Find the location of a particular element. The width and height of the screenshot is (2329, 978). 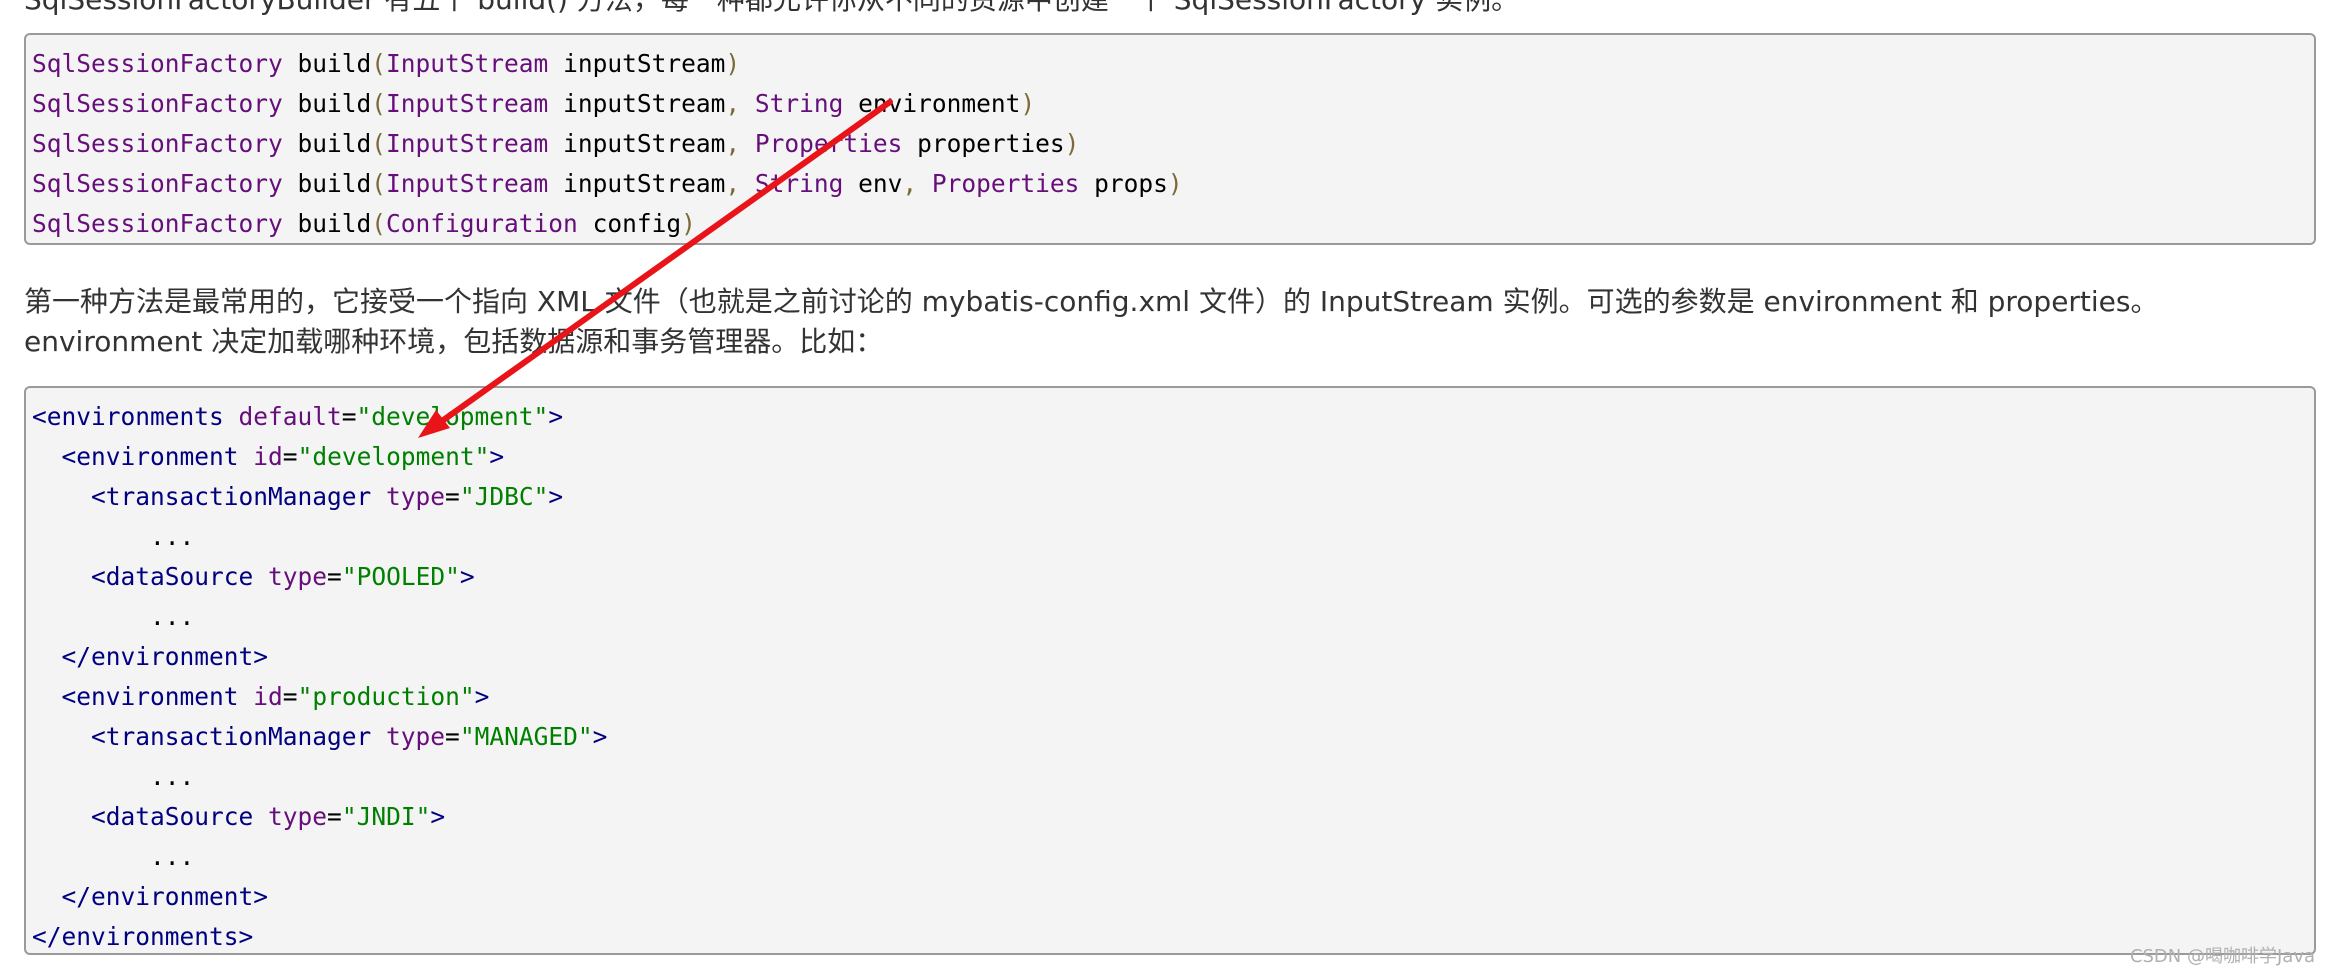

code-token: env is located at coordinates (873, 183).